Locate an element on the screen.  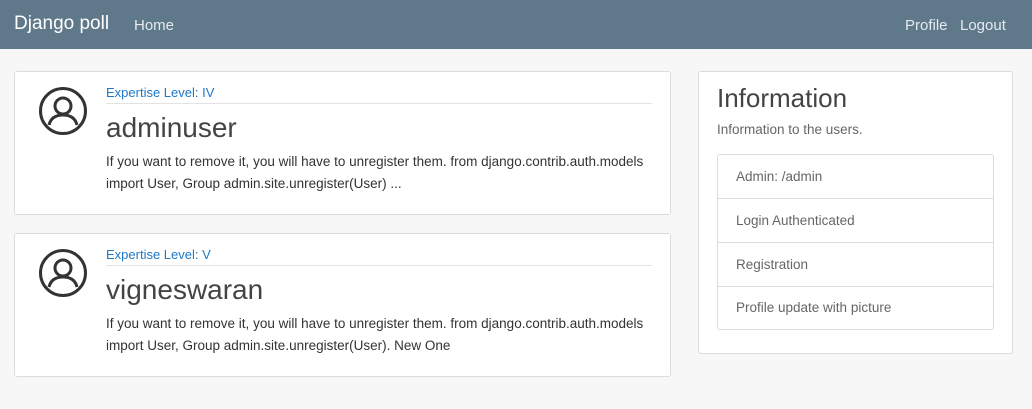
top-navbar: Django poll Home Profile Logout is located at coordinates (516, 24).